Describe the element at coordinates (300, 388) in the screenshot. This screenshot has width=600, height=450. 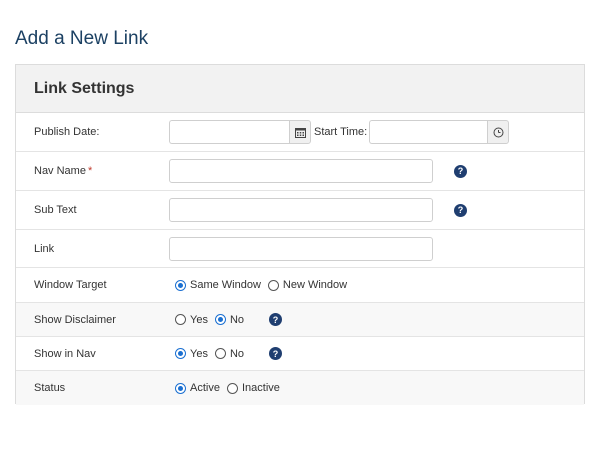
I see `status-row: Status Active Inactive` at that location.